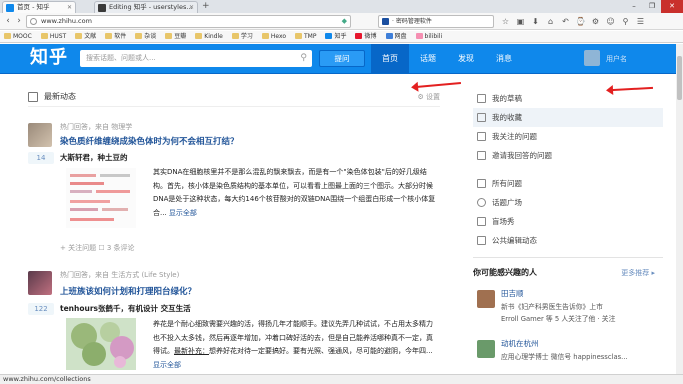 The width and height of the screenshot is (683, 384). What do you see at coordinates (428, 59) in the screenshot?
I see `nav-topics: 话题` at bounding box center [428, 59].